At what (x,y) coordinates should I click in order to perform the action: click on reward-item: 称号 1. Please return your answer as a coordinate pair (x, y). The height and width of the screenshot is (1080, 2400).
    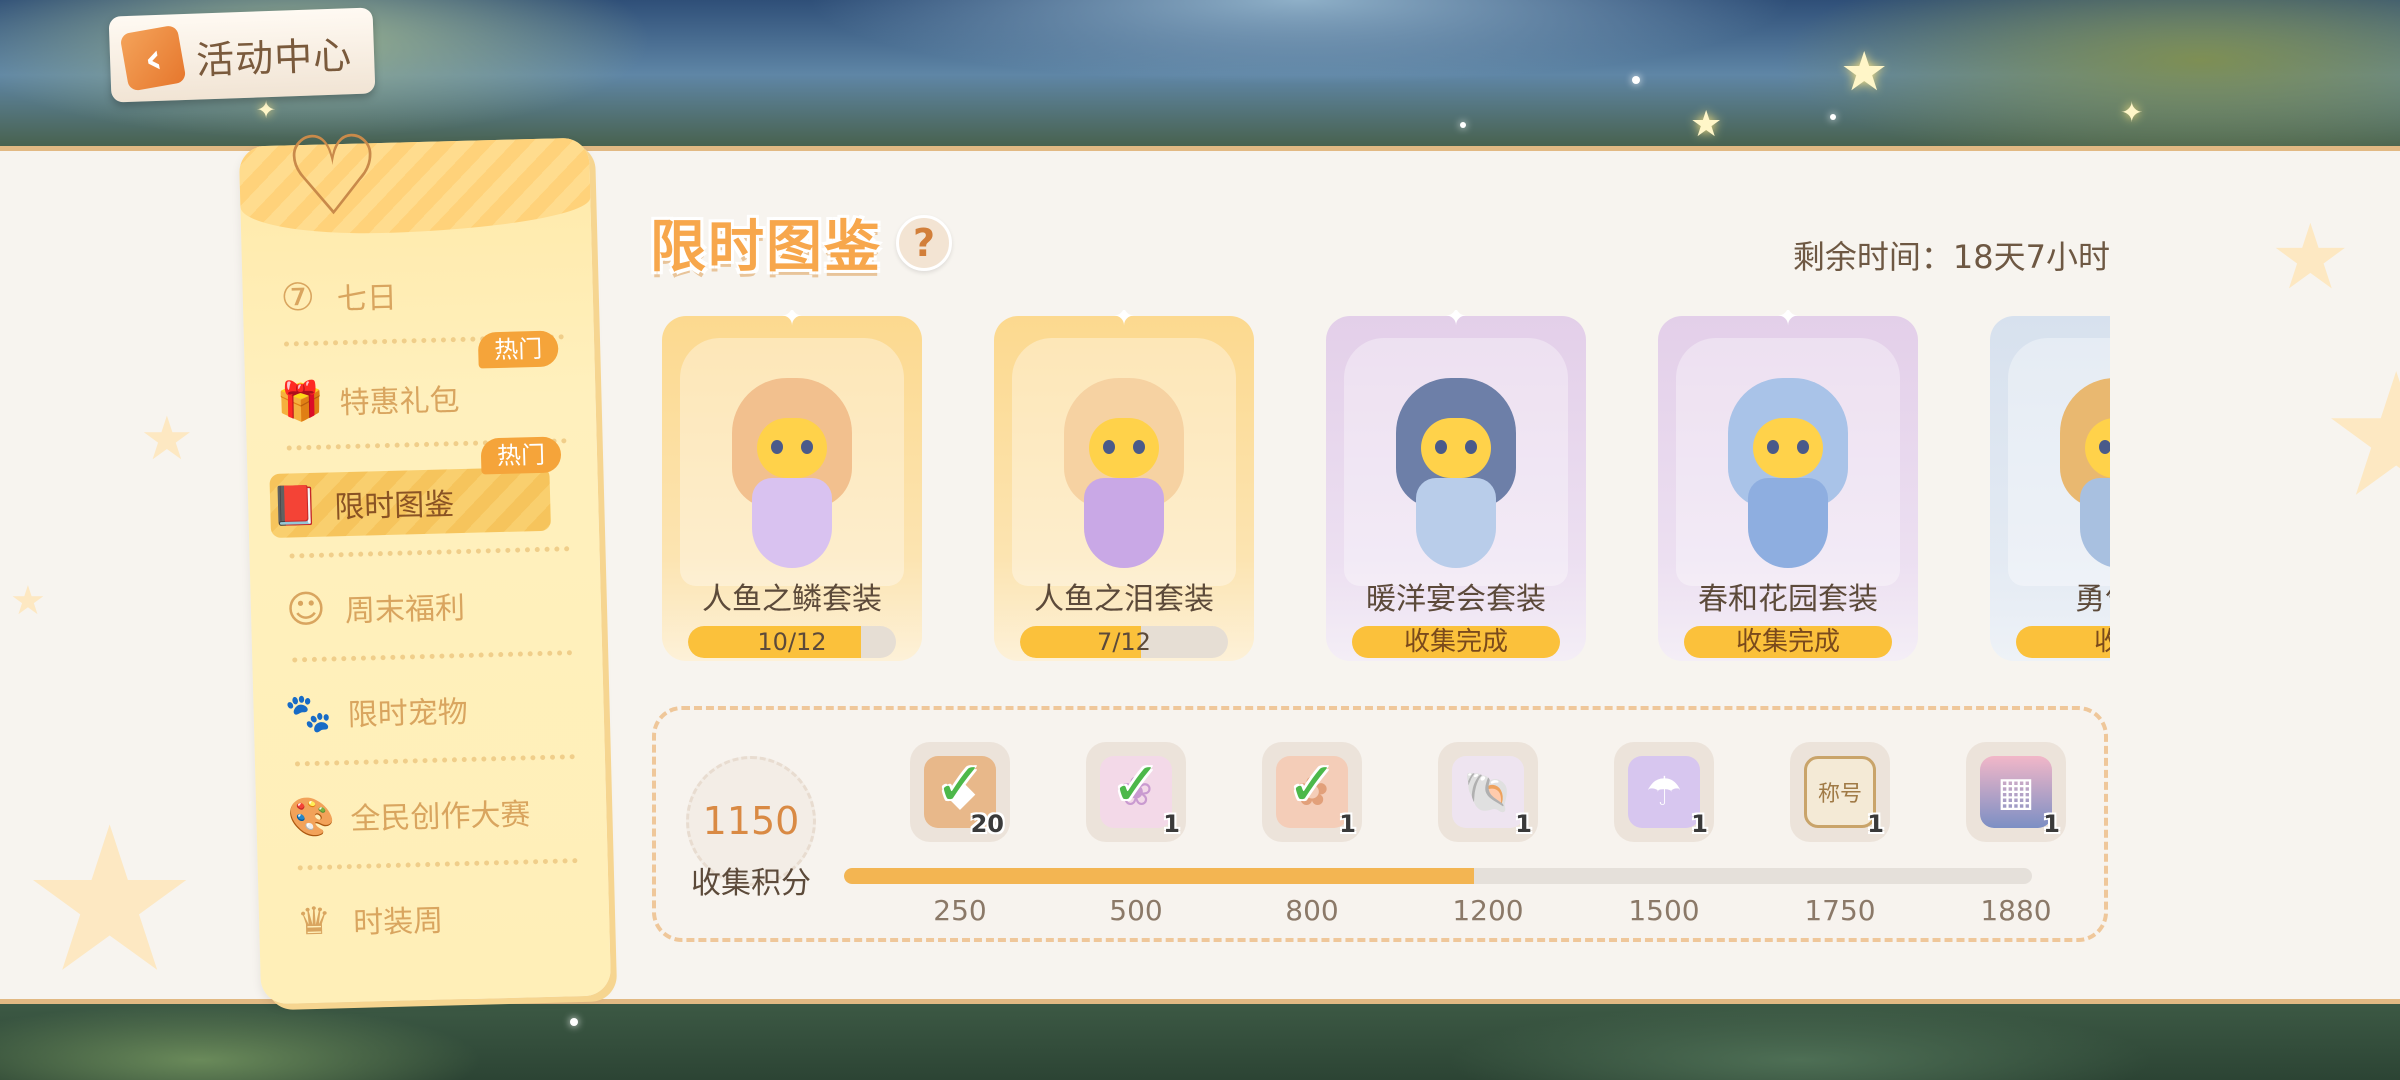
    Looking at the image, I should click on (1840, 792).